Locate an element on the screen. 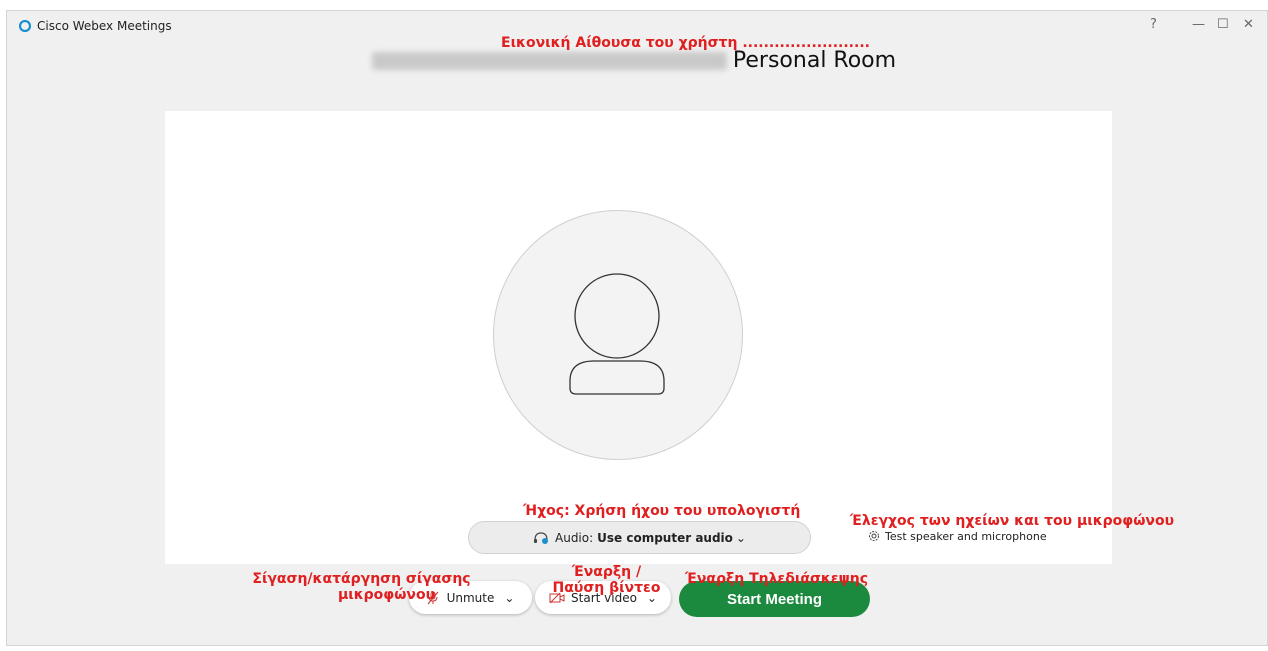 The width and height of the screenshot is (1268, 651). annotation-video-line1: Έναρξη / is located at coordinates (606, 572).